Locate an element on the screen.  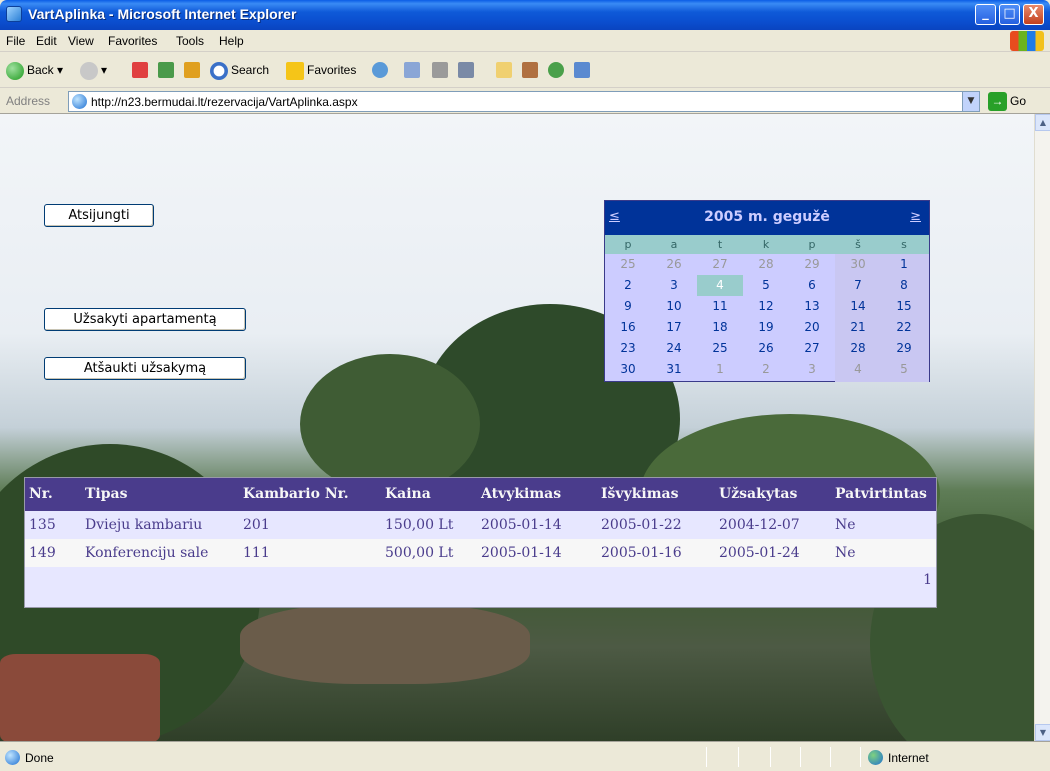
menu-help: Help is located at coordinates (231, 41).